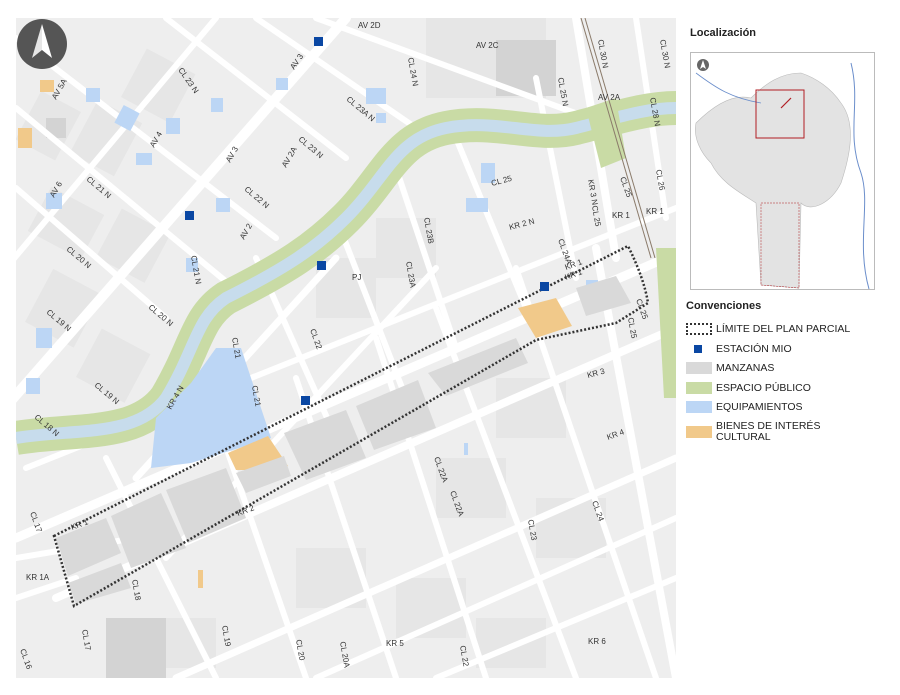 The image size is (900, 695). Describe the element at coordinates (609, 97) in the screenshot. I see `street-label: AV 2A` at that location.